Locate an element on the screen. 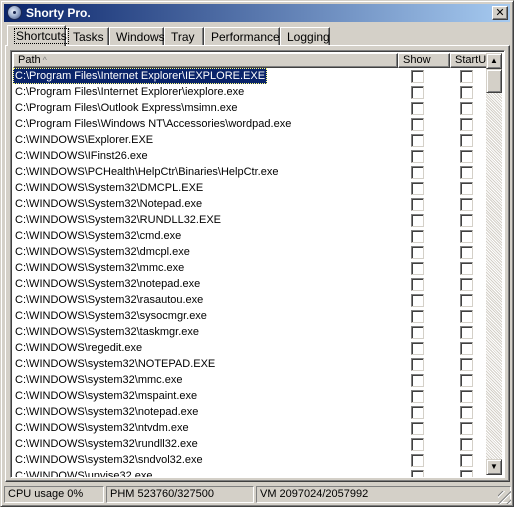 This screenshot has height=507, width=514. list-item: C:\WINDOWS\system32\NOTEPAD.EXE is located at coordinates (251, 364).